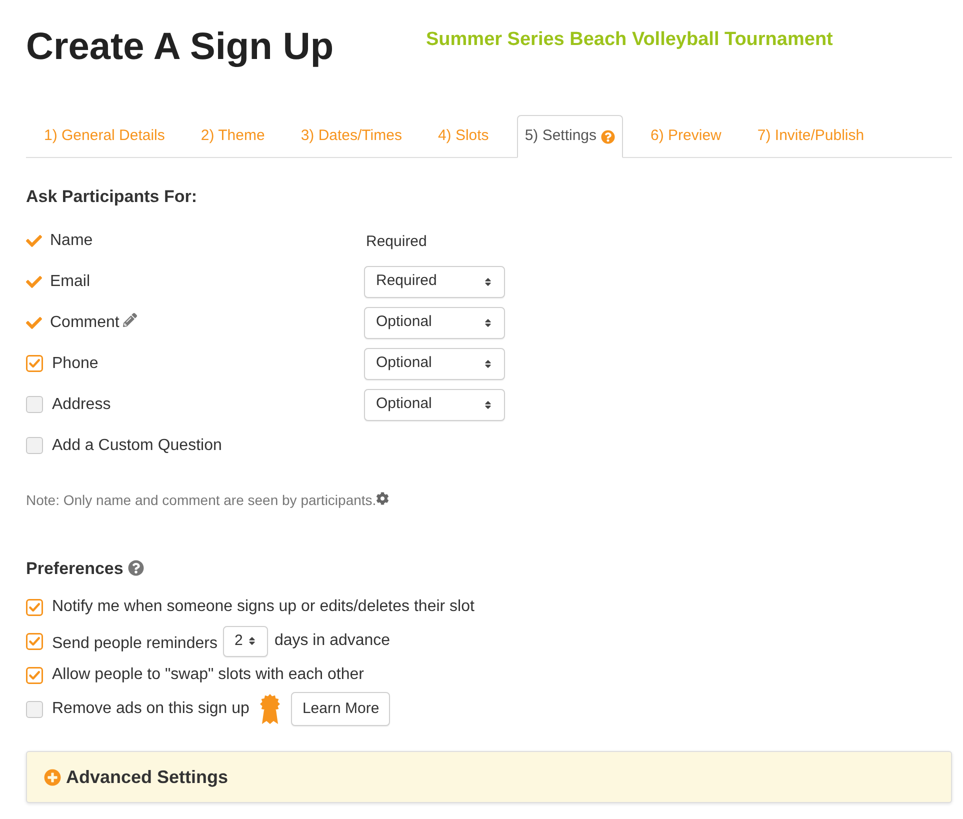 This screenshot has width=963, height=819. I want to click on field-label: Comment, so click(85, 322).